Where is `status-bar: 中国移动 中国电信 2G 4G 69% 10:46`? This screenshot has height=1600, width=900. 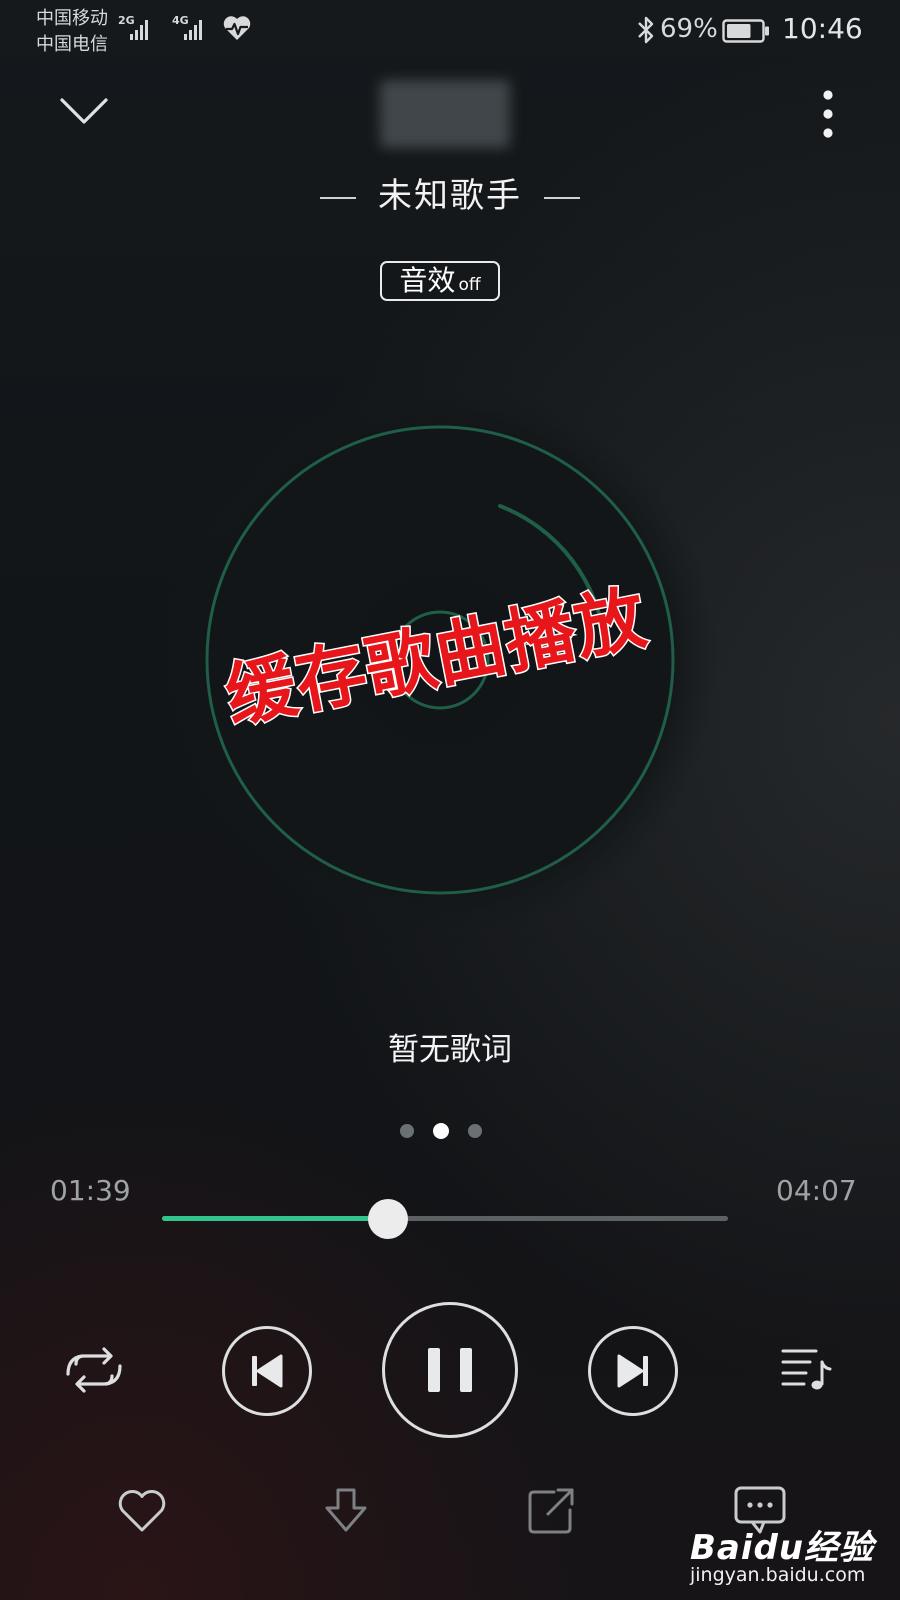
status-bar: 中国移动 中国电信 2G 4G 69% 10:46 is located at coordinates (450, 32).